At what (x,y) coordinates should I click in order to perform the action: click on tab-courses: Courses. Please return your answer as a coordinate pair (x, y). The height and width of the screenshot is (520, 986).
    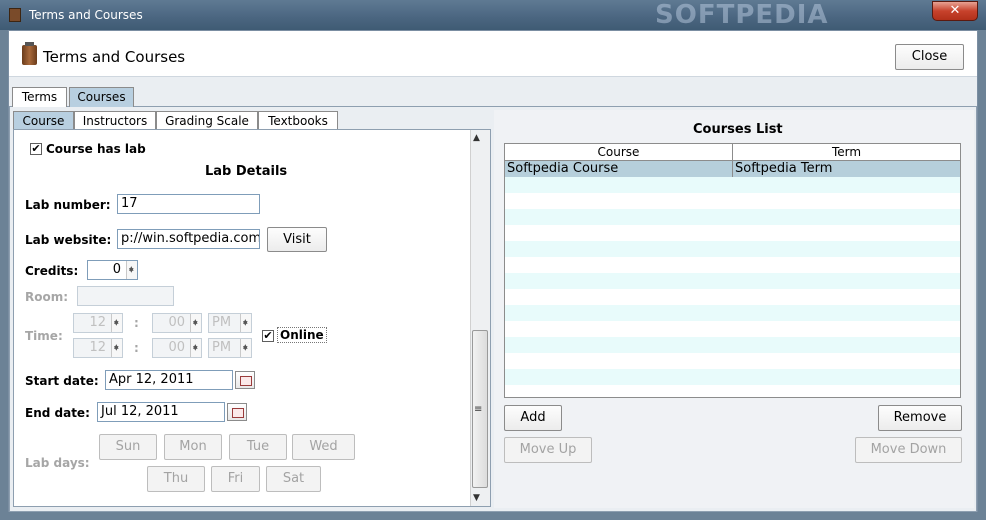
    Looking at the image, I should click on (101, 97).